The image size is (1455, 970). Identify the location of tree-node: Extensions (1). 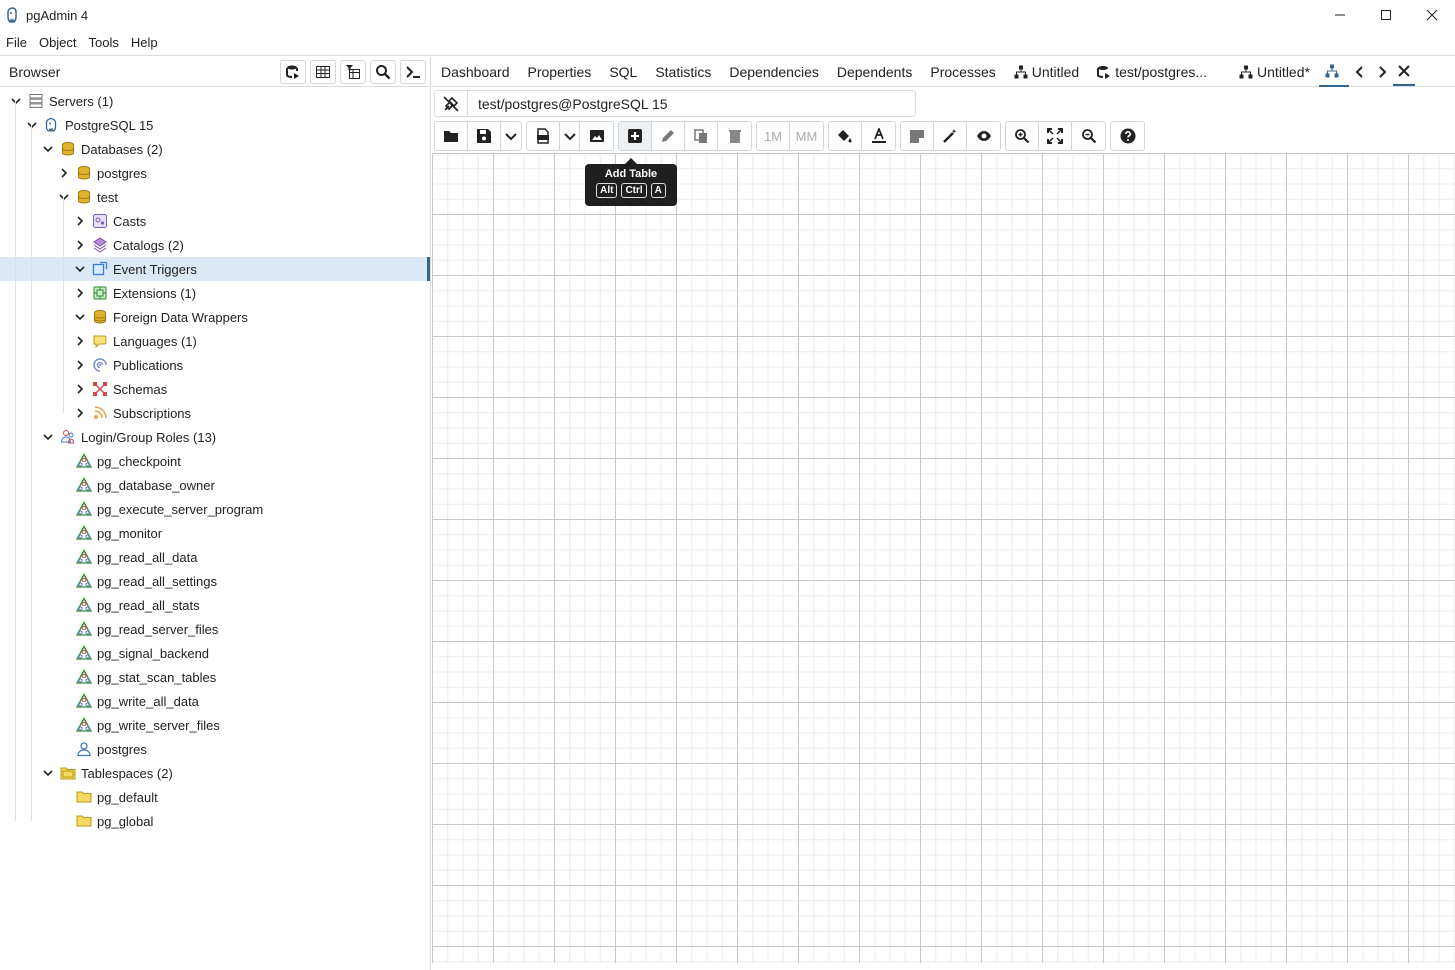
(215, 293).